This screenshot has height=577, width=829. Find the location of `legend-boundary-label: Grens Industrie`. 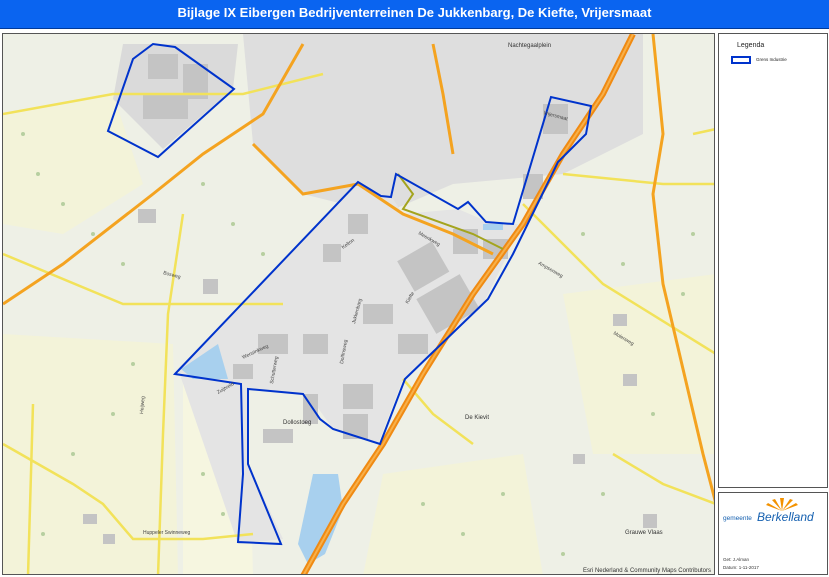

legend-boundary-label: Grens Industrie is located at coordinates (771, 59).